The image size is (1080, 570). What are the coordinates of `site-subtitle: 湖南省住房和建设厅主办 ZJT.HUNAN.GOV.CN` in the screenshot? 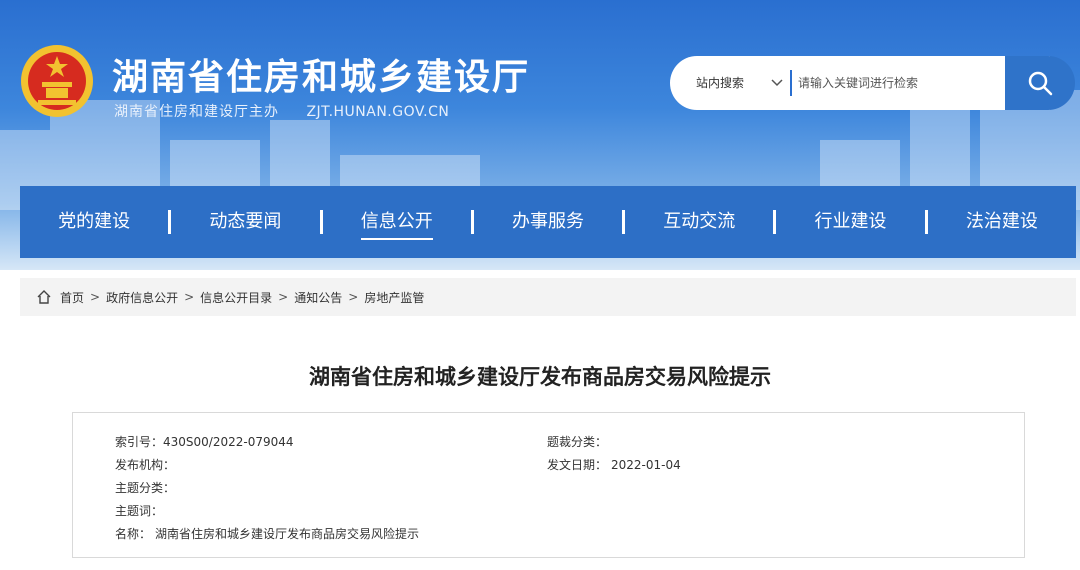 It's located at (281, 111).